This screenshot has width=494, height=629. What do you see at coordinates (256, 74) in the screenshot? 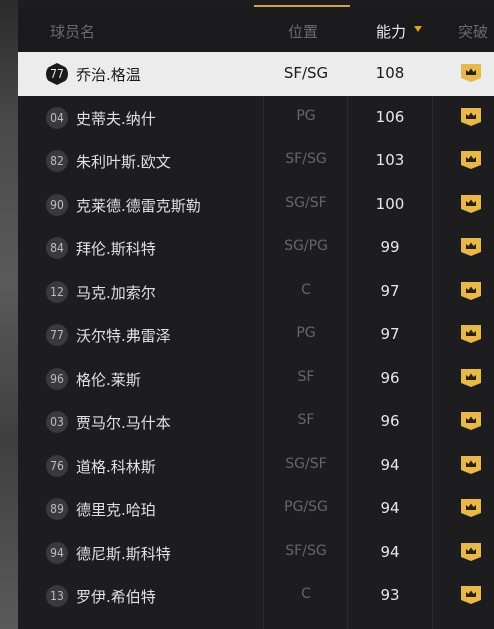
I see `player-row: 77 乔治.格温 SF/SG 108` at bounding box center [256, 74].